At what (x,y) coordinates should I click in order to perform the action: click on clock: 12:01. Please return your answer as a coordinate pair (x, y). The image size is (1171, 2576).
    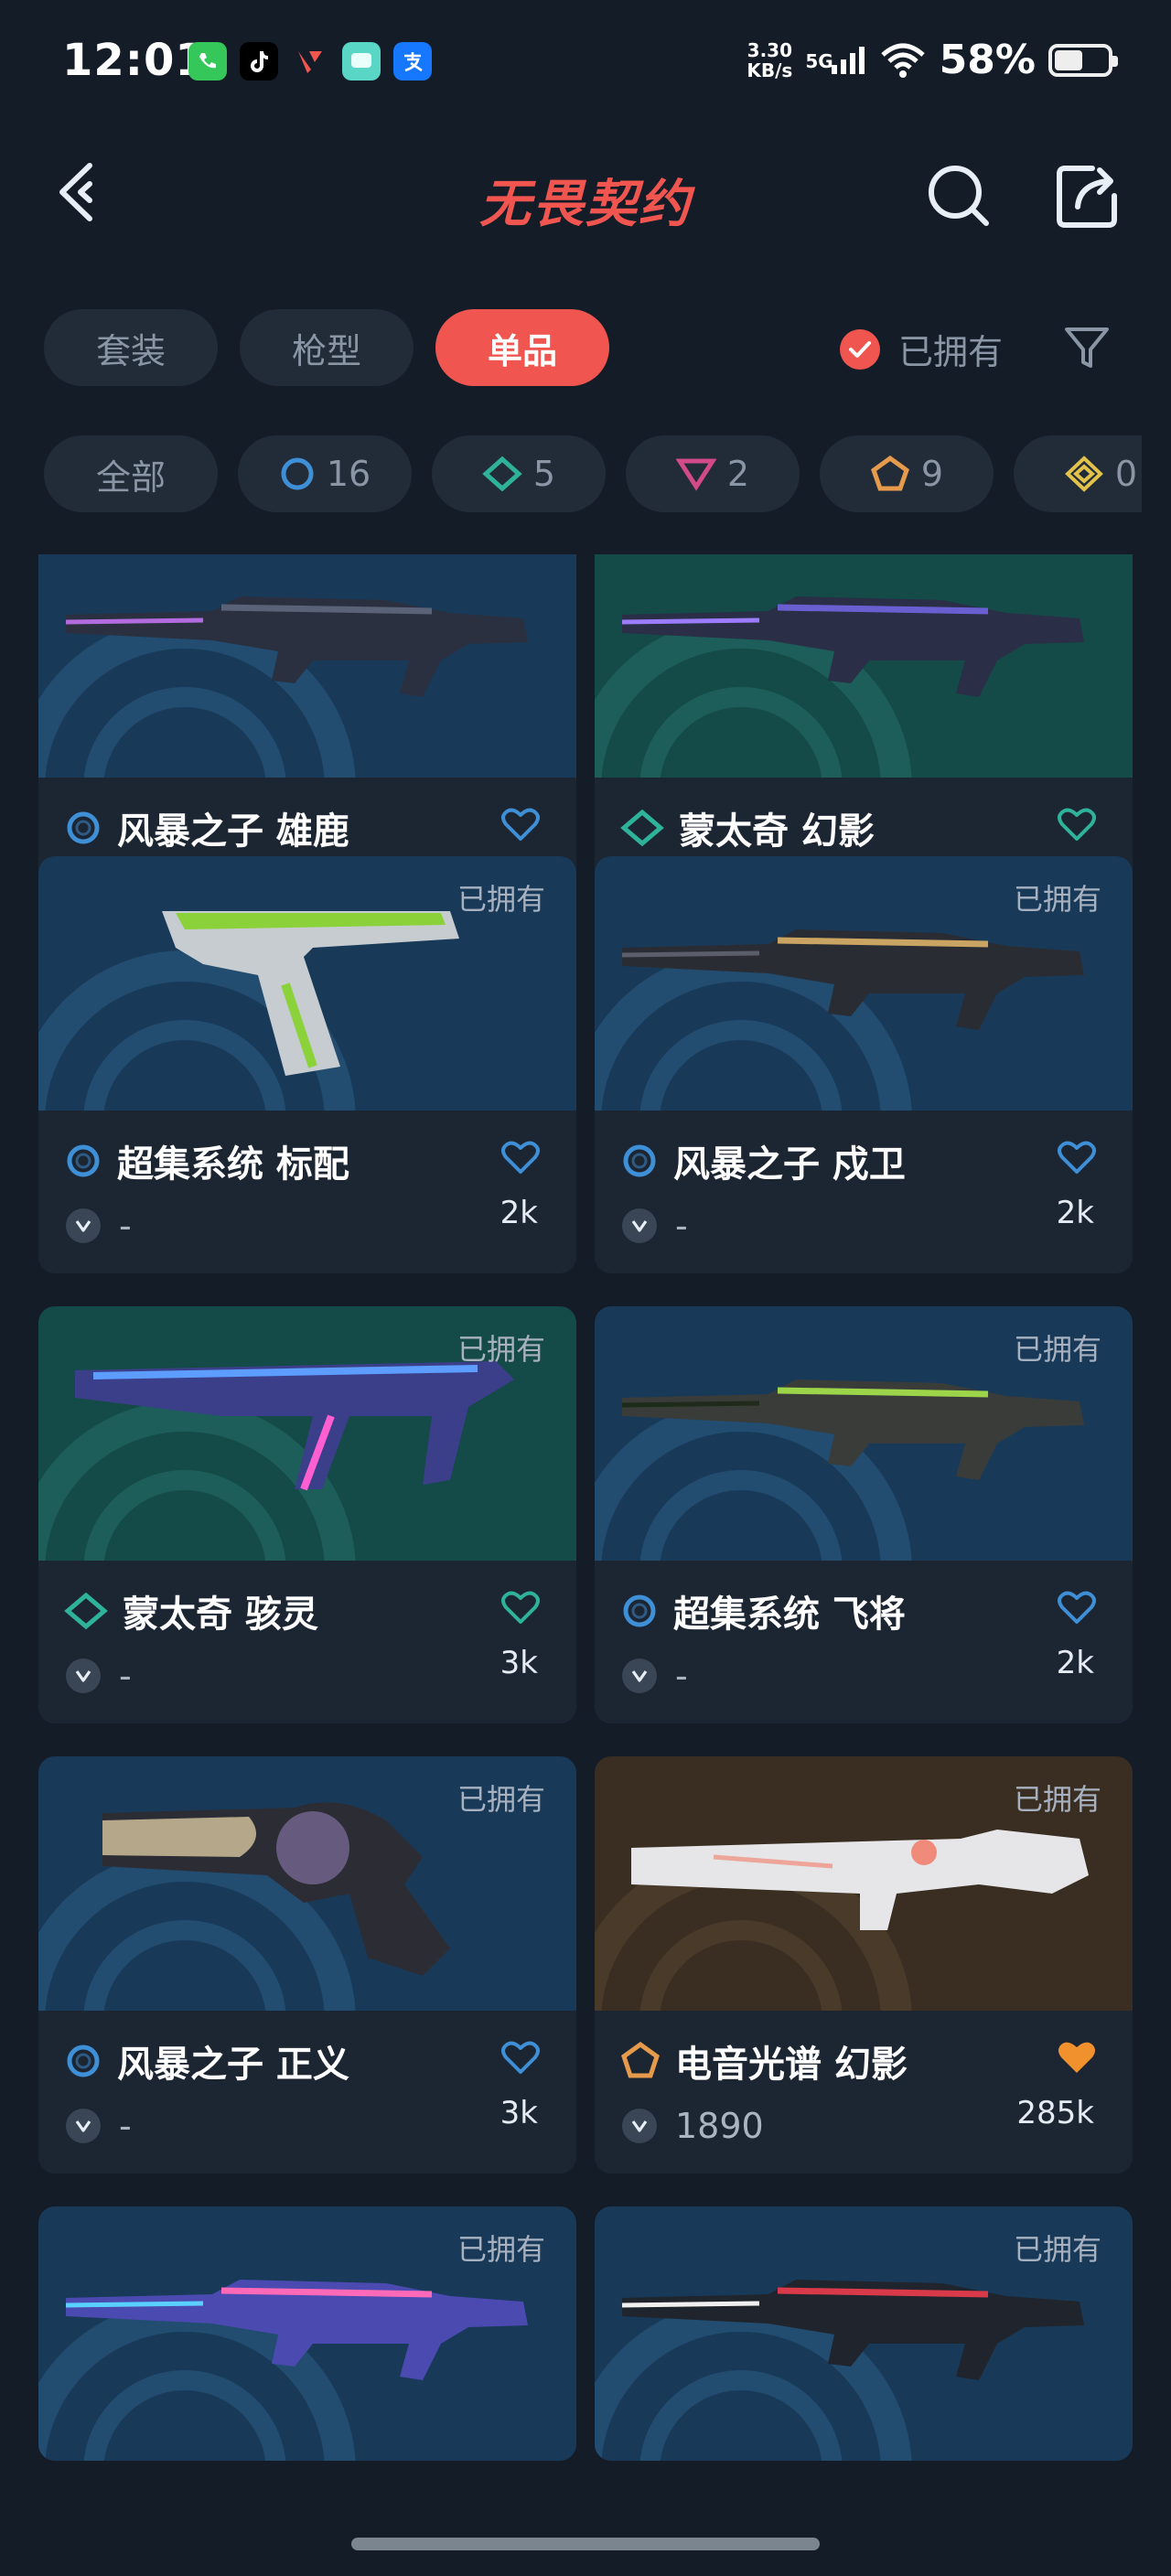
    Looking at the image, I should click on (134, 61).